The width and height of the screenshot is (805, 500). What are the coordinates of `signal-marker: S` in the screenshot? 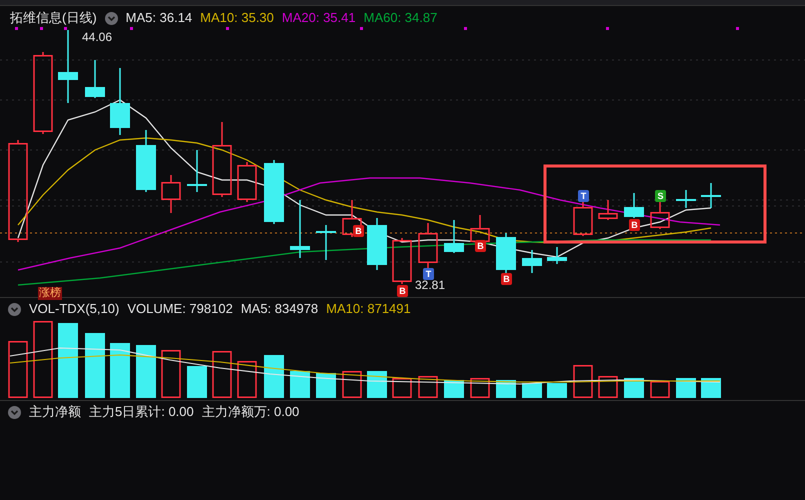 It's located at (660, 196).